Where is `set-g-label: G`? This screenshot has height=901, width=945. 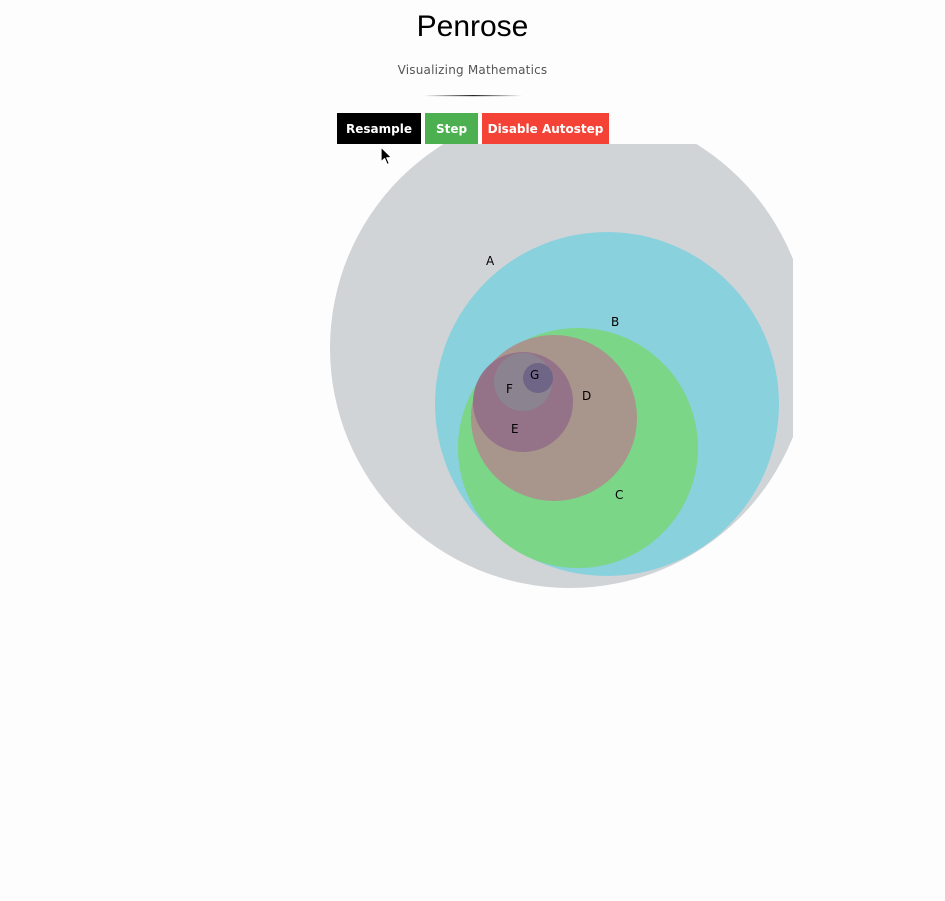 set-g-label: G is located at coordinates (534, 375).